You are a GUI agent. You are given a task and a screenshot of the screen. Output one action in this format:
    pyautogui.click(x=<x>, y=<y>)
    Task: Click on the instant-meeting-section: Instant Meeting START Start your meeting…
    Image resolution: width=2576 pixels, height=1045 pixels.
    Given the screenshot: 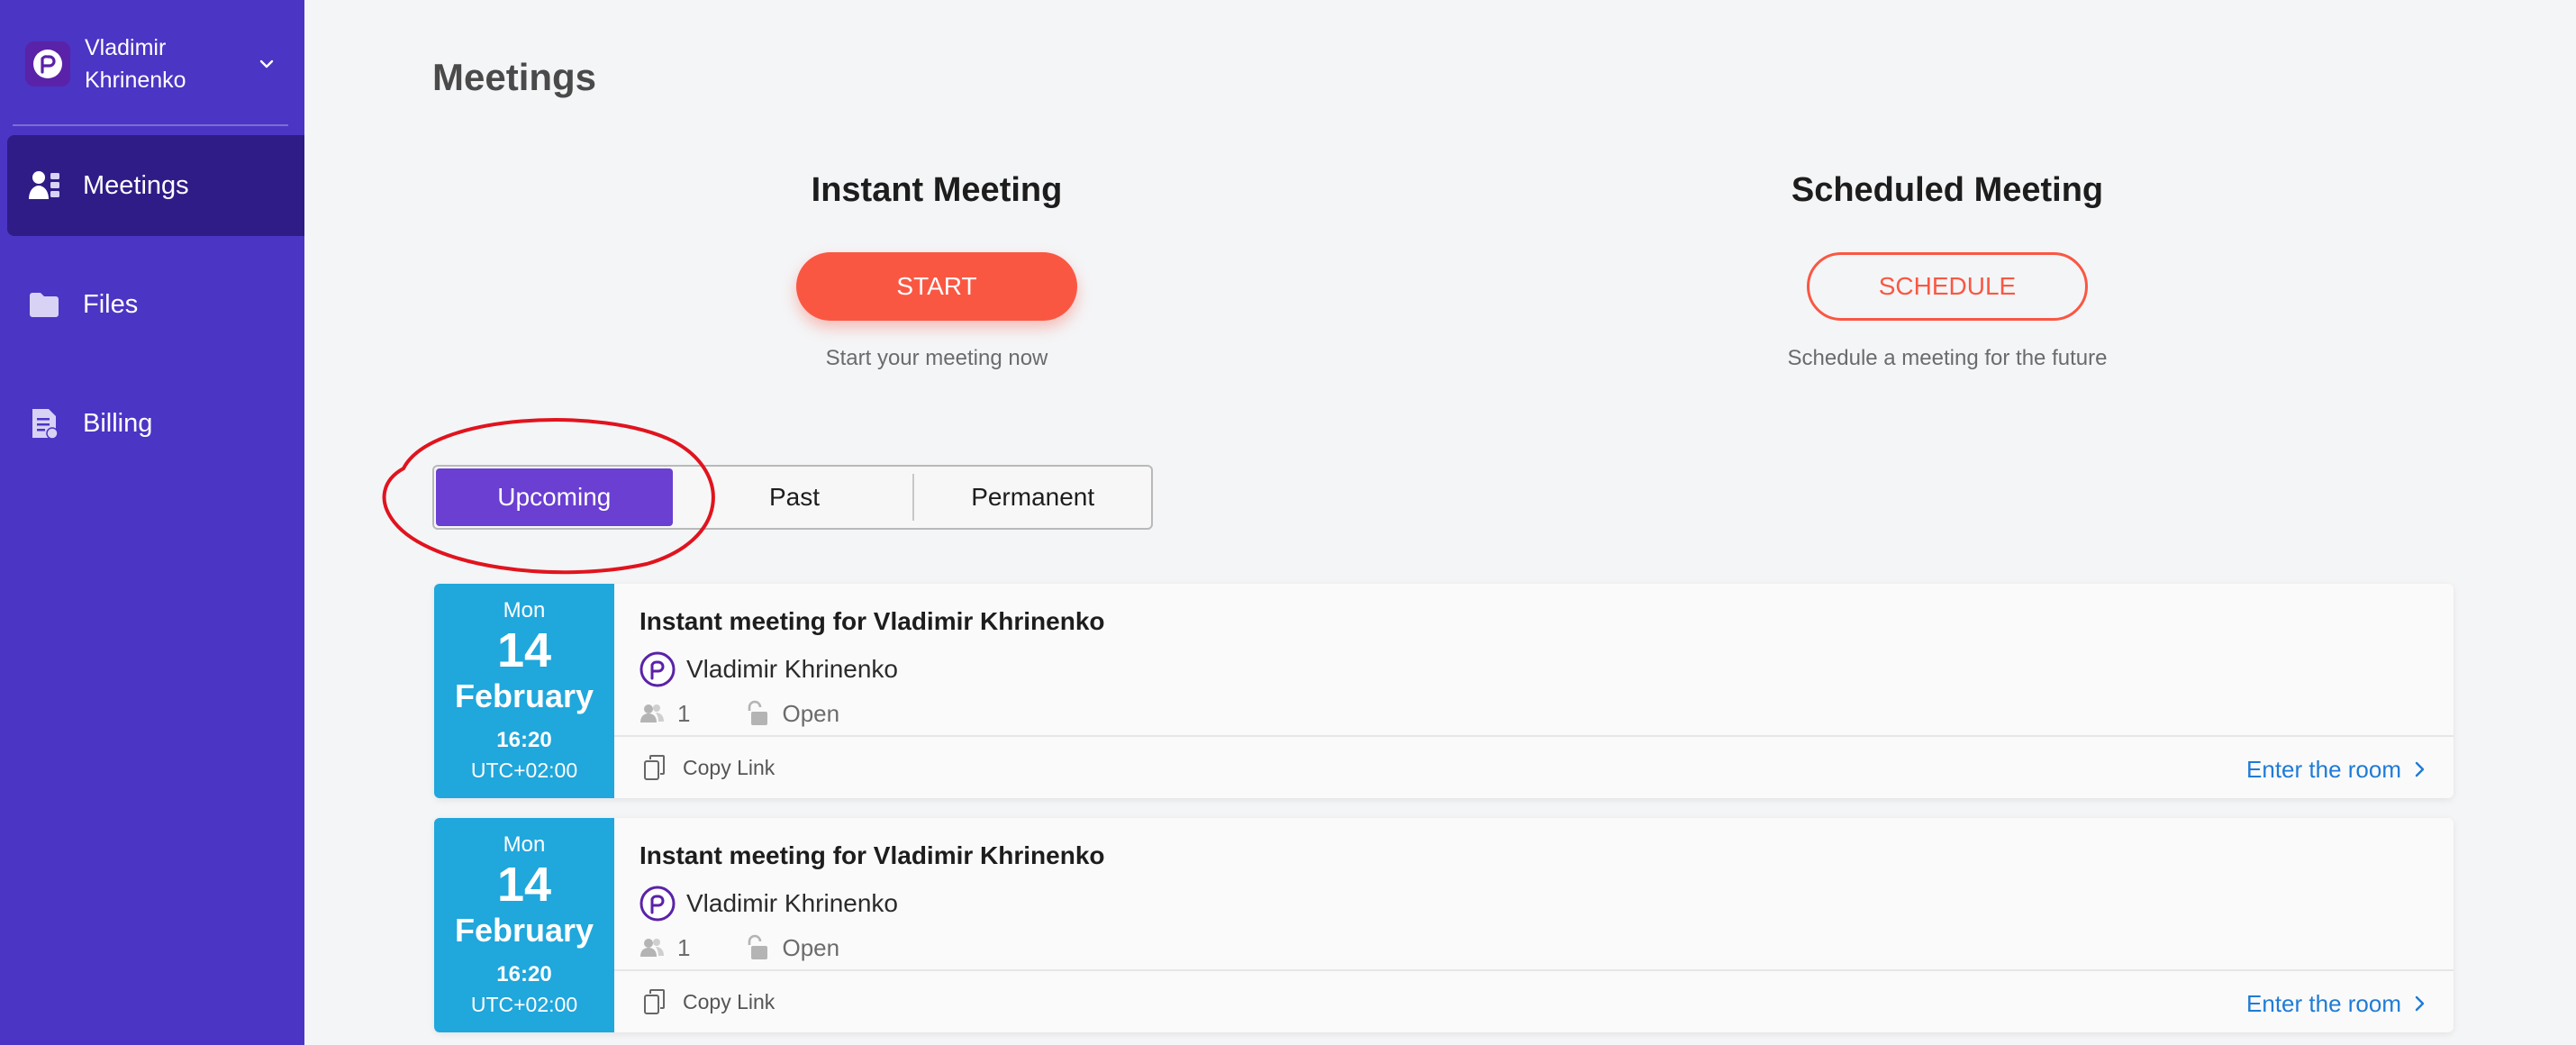 What is the action you would take?
    pyautogui.click(x=937, y=271)
    